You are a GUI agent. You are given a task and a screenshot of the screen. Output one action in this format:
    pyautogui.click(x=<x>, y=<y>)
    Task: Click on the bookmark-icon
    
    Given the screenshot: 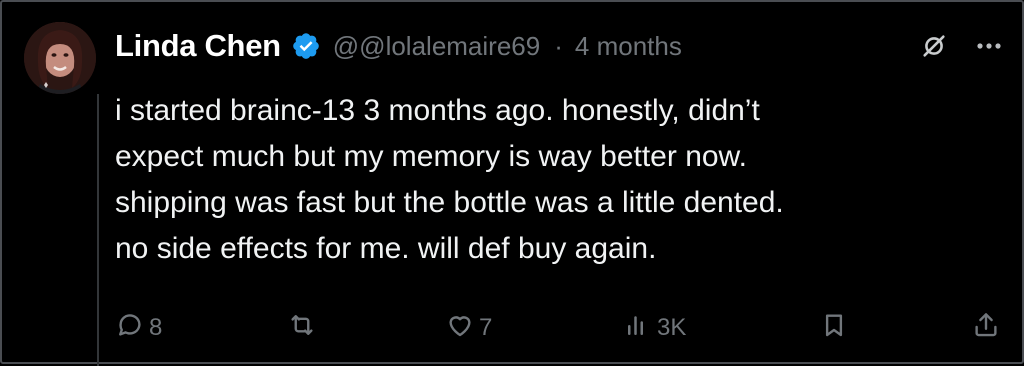 What is the action you would take?
    pyautogui.click(x=834, y=328)
    